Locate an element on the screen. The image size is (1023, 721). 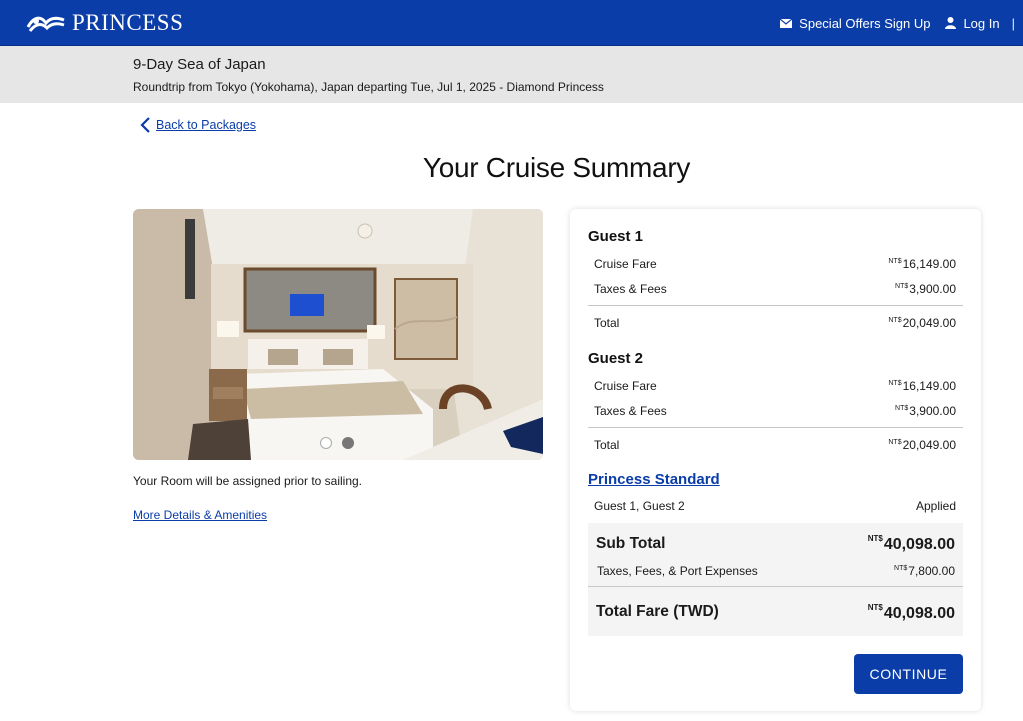
user-icon is located at coordinates (951, 23).